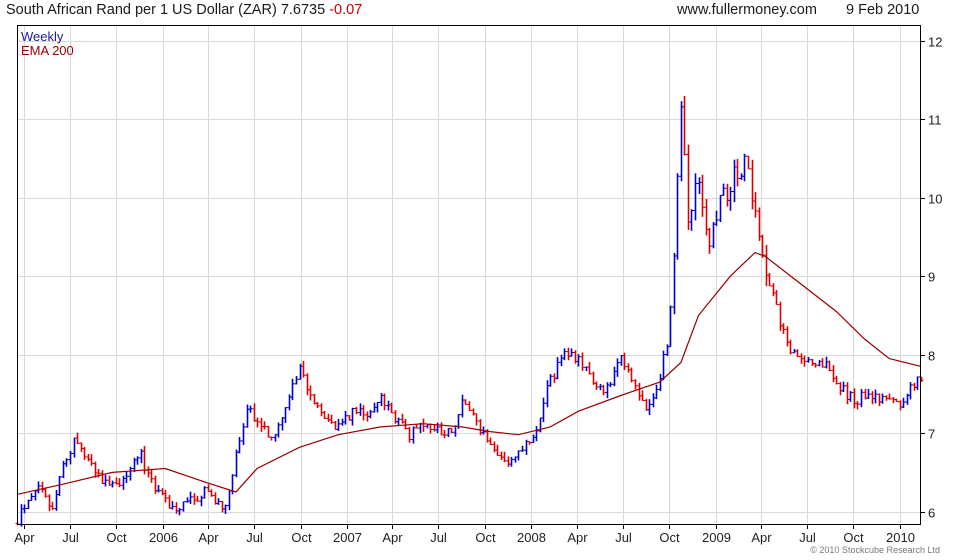 This screenshot has height=560, width=980. I want to click on y-tick-label: 7, so click(931, 434).